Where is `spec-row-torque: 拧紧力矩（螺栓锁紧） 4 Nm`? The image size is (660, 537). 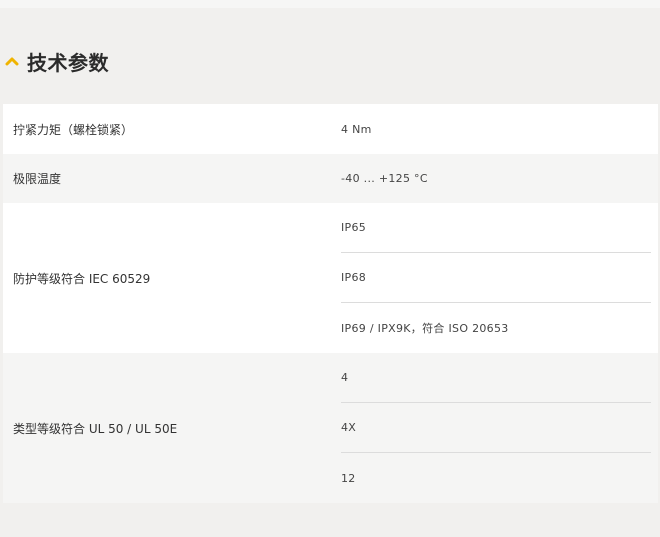
spec-row-torque: 拧紧力矩（螺栓锁紧） 4 Nm is located at coordinates (330, 129).